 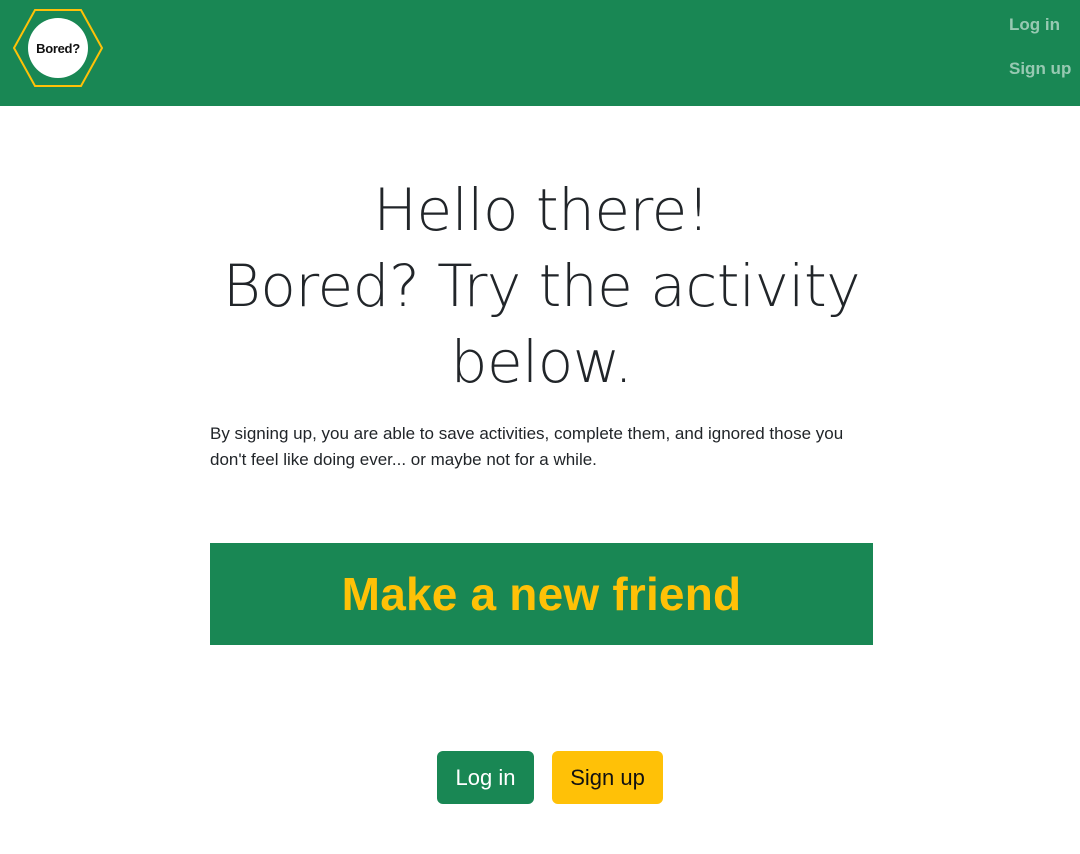 I want to click on hero-line-3: below., so click(x=541, y=362).